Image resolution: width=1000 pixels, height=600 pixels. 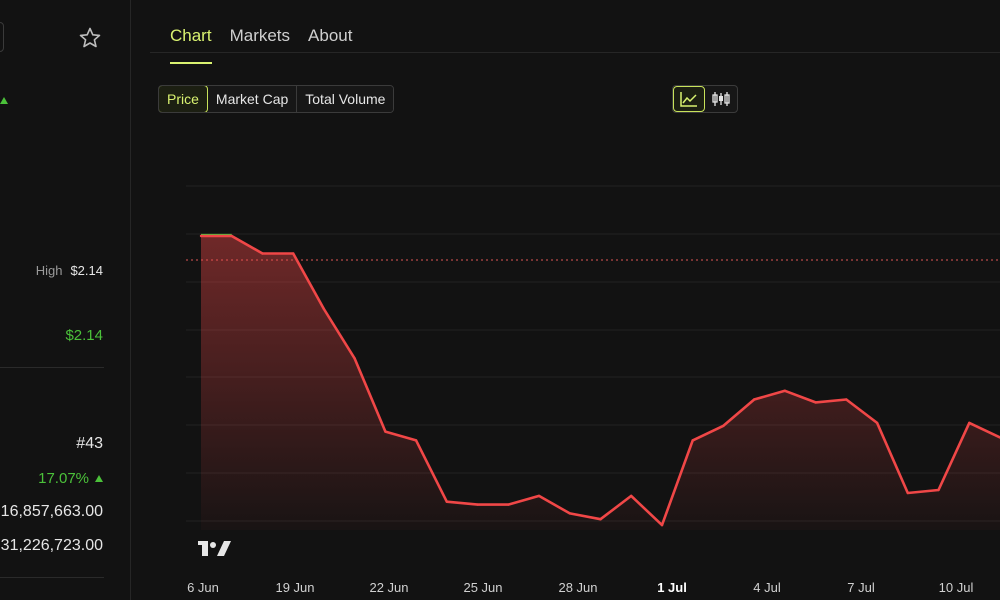 What do you see at coordinates (90, 38) in the screenshot?
I see `star-icon` at bounding box center [90, 38].